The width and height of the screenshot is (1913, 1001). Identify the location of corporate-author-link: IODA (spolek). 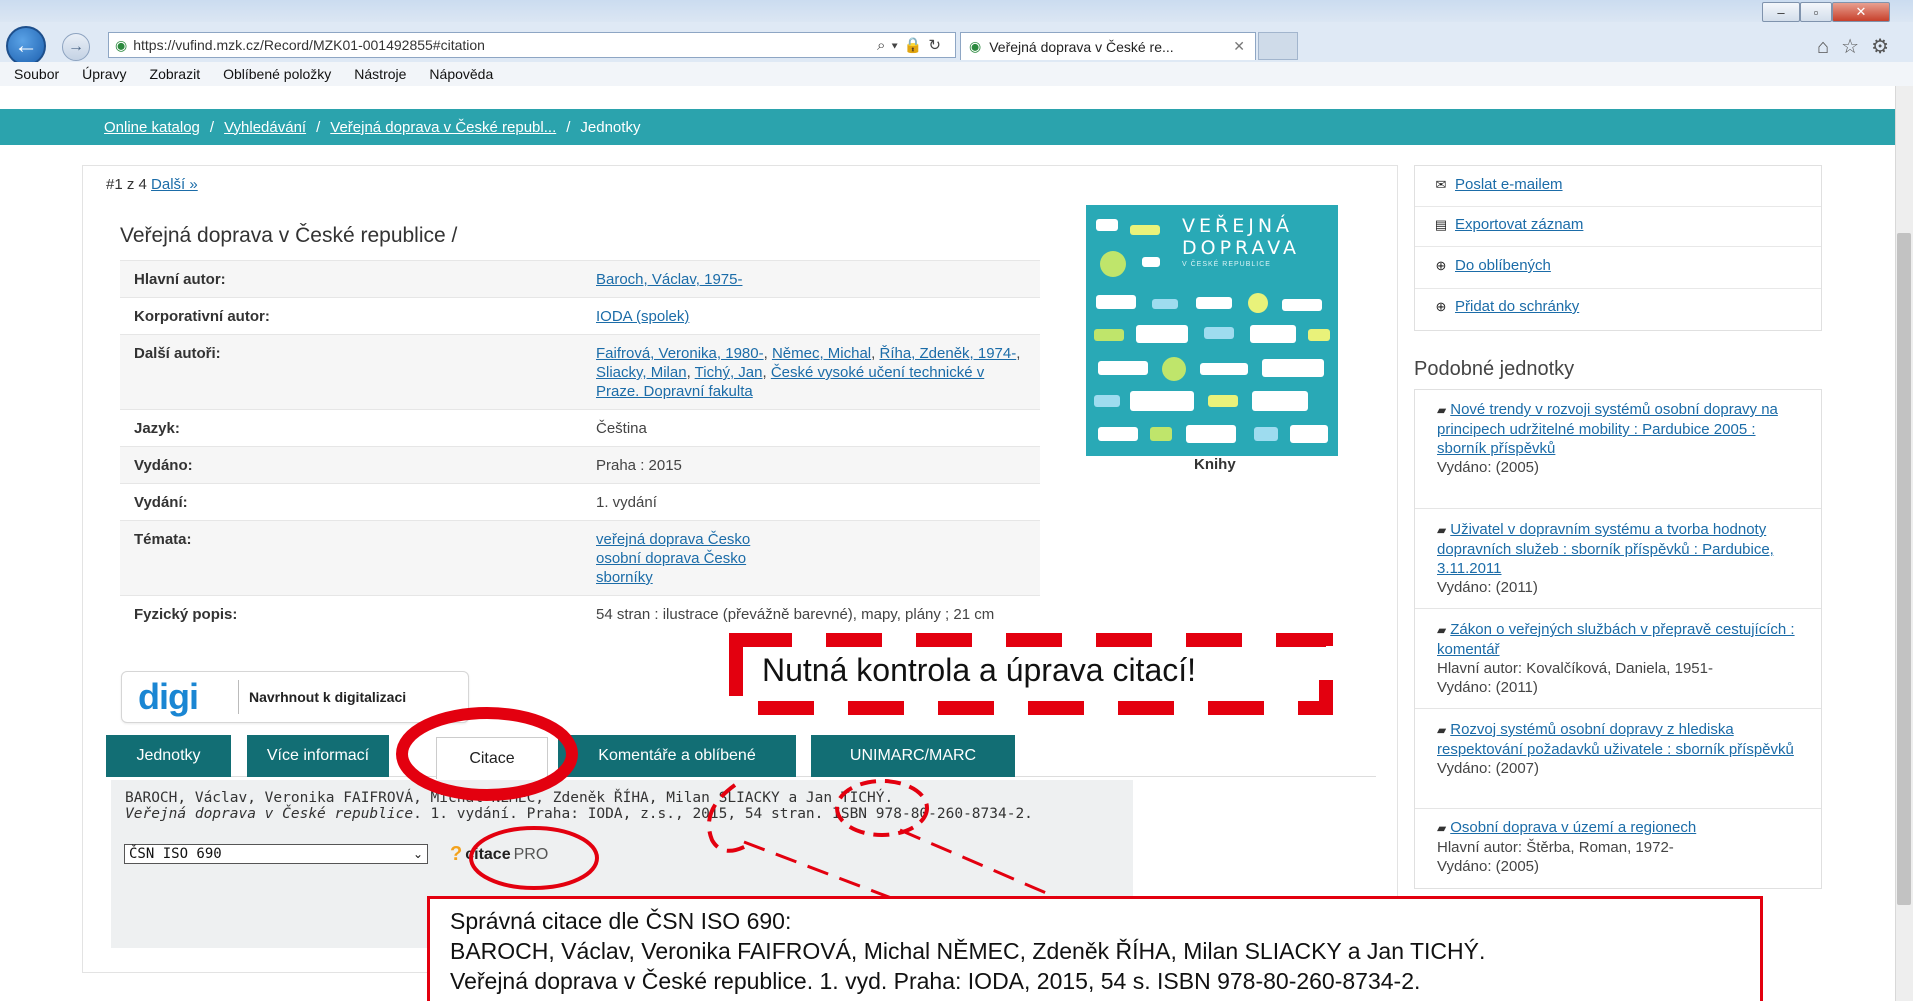
(642, 316).